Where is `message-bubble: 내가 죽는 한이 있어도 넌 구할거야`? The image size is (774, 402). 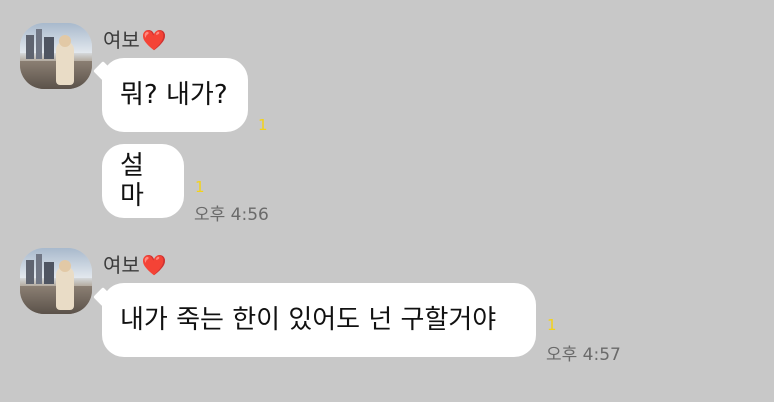
message-bubble: 내가 죽는 한이 있어도 넌 구할거야 is located at coordinates (319, 320).